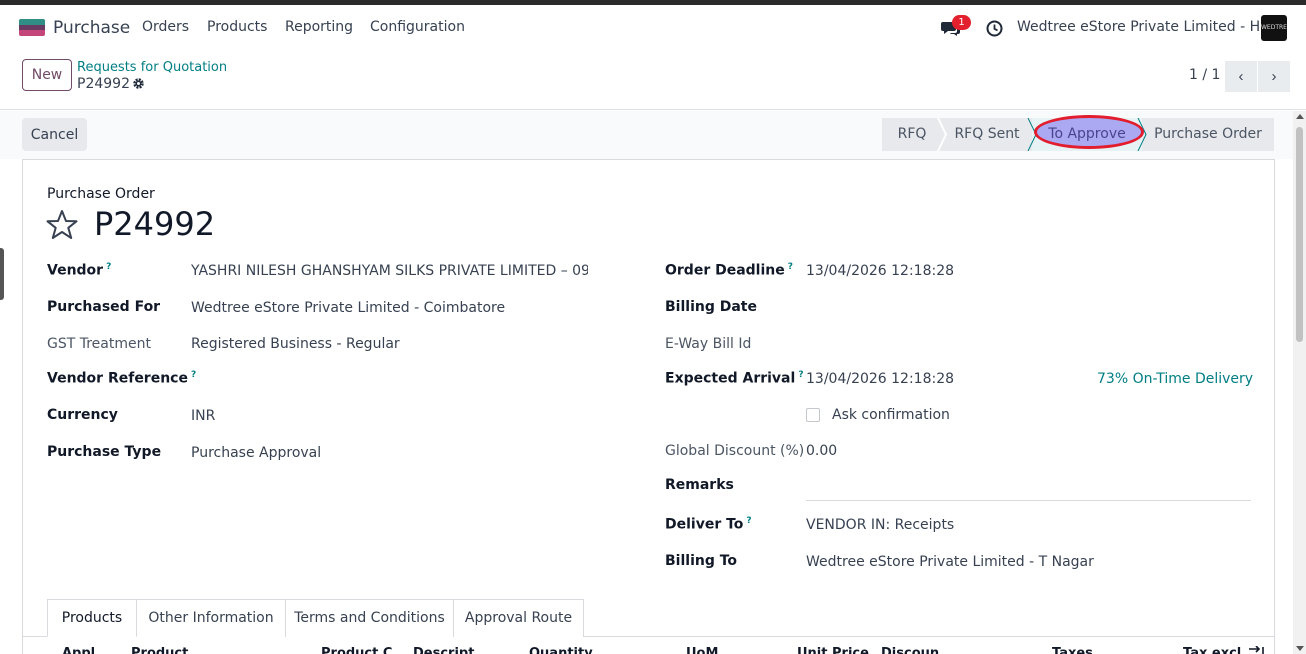  I want to click on on-time-delivery-link: 73% On-Time Delivery, so click(1175, 379).